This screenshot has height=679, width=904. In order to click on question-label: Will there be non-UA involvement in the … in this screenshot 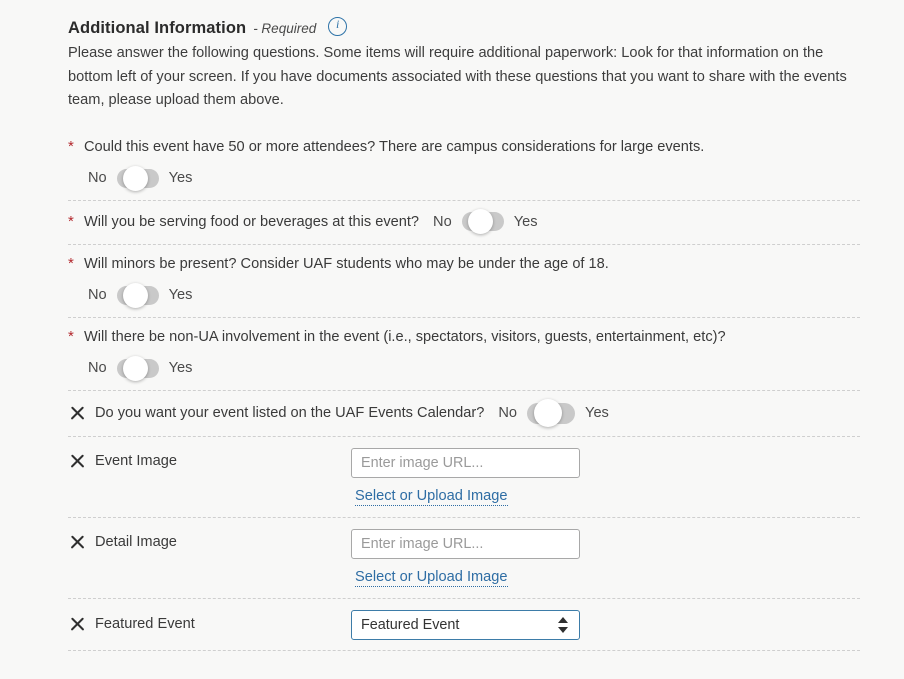, I will do `click(405, 336)`.